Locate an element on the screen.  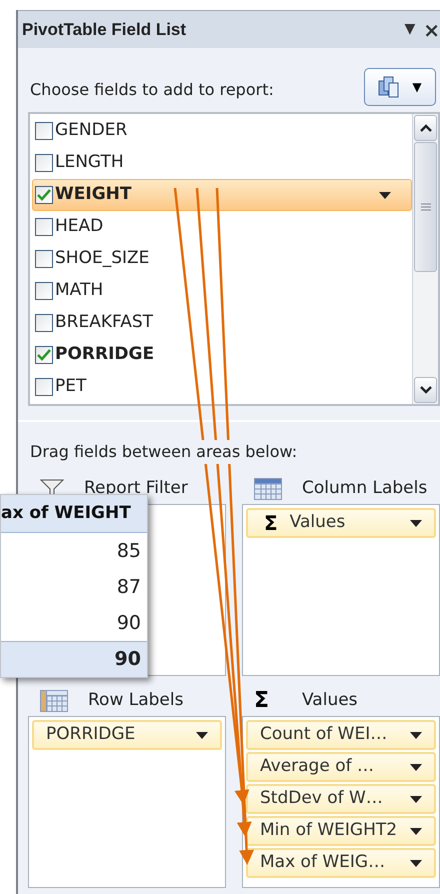
field-label: LENGTH is located at coordinates (90, 162).